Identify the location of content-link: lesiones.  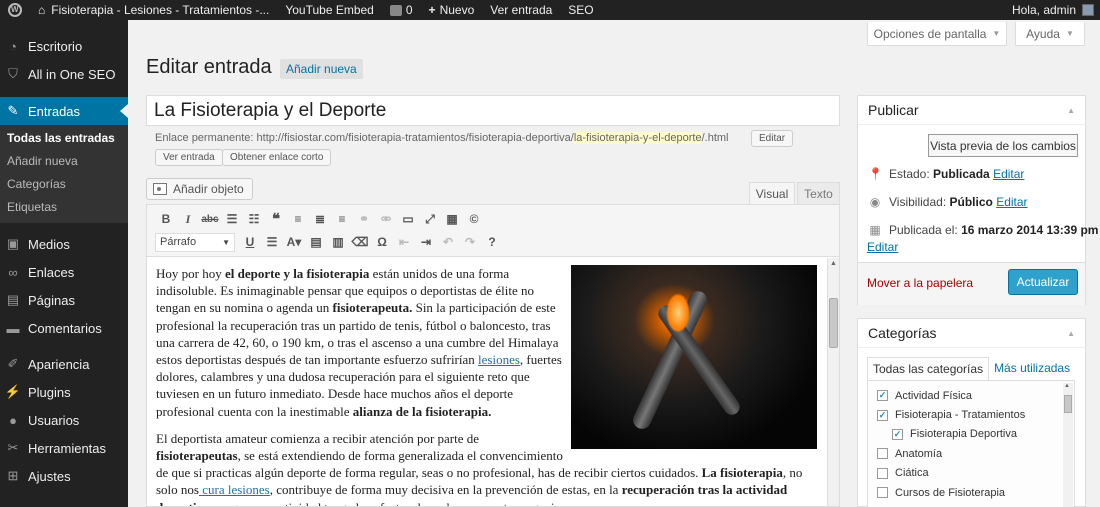
(499, 359).